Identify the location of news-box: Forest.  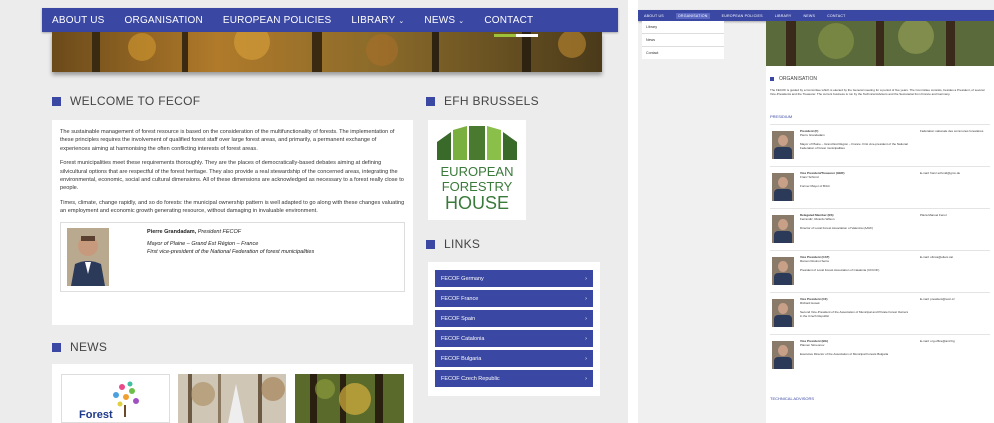
(232, 393).